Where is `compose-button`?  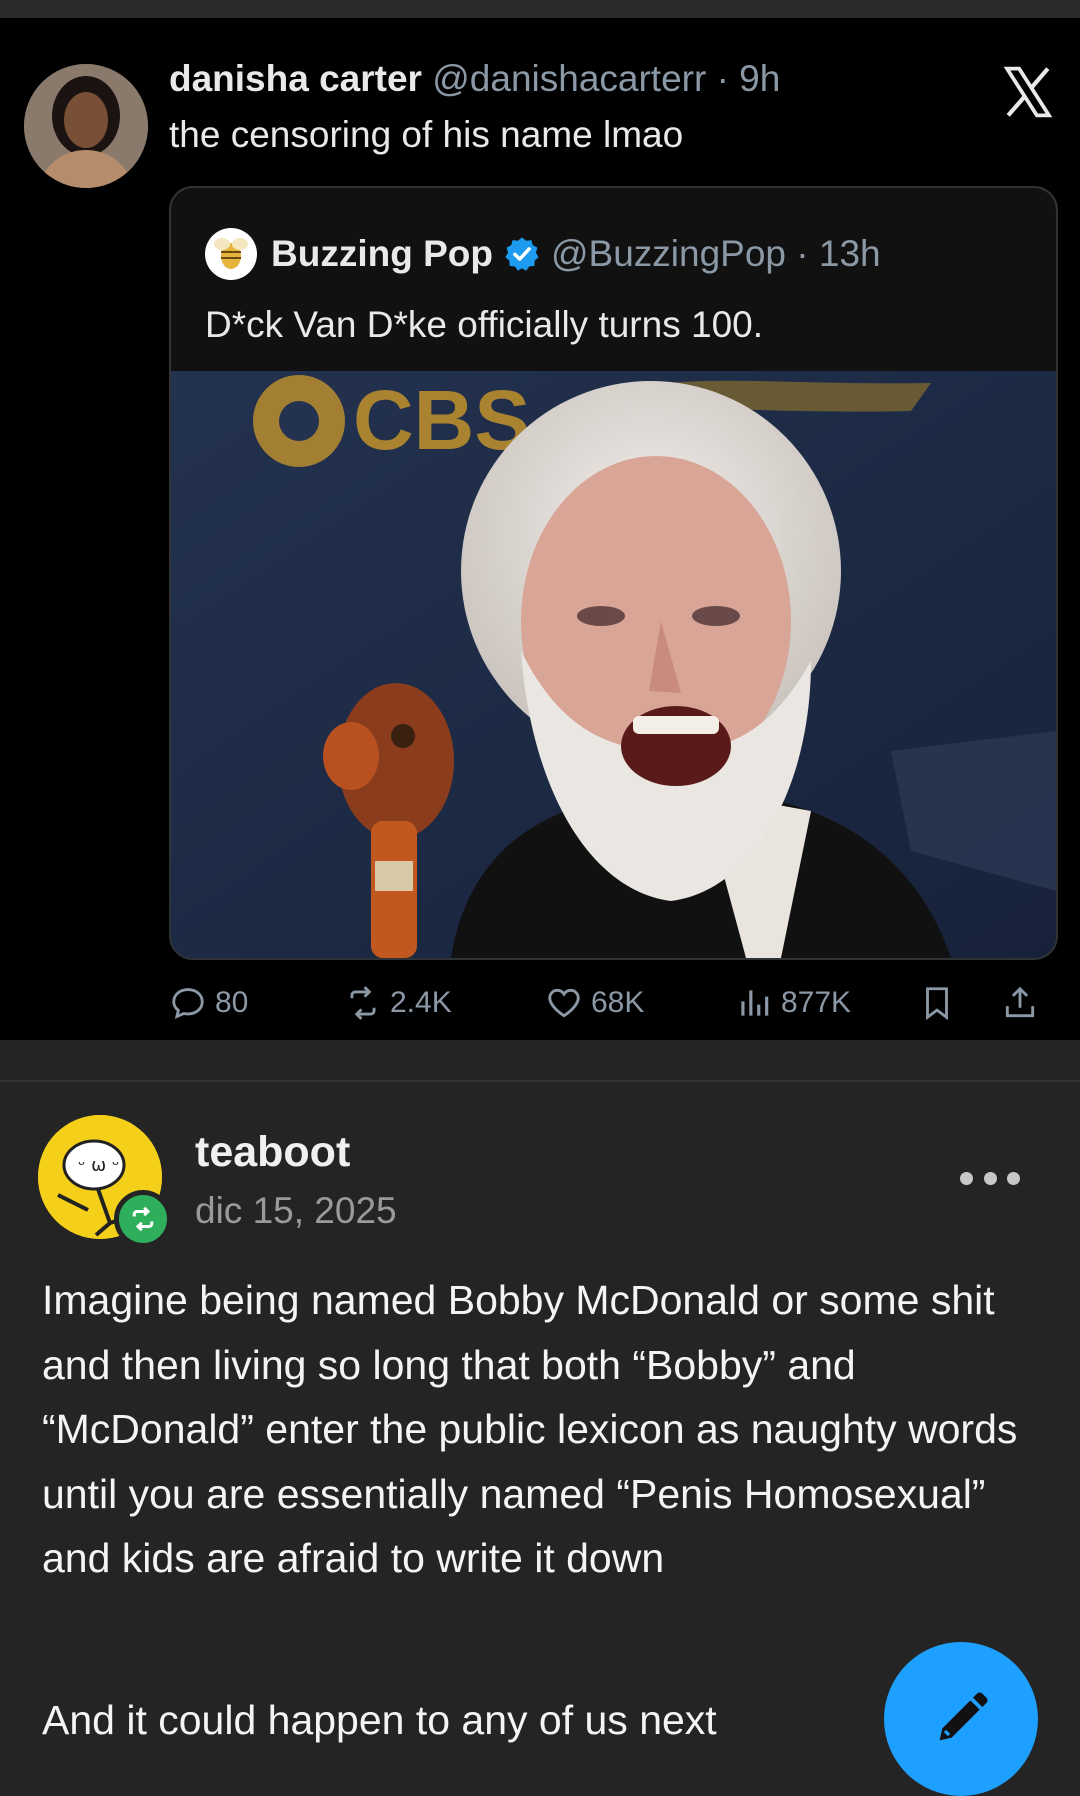
compose-button is located at coordinates (961, 1719).